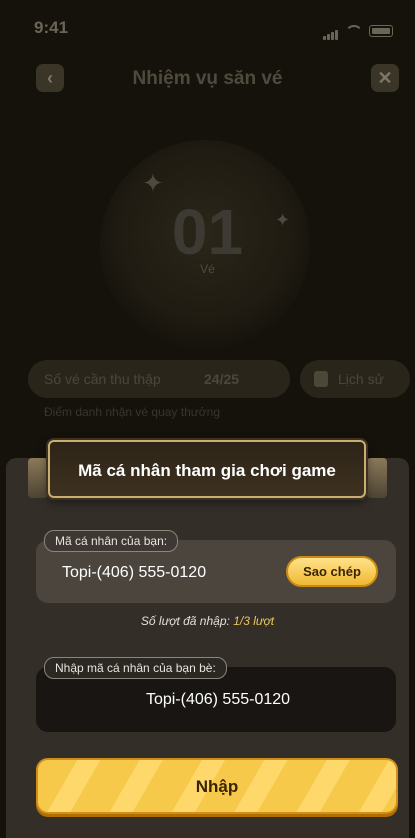 This screenshot has height=838, width=415. What do you see at coordinates (254, 621) in the screenshot?
I see `entered-count: 1/3 lượt` at bounding box center [254, 621].